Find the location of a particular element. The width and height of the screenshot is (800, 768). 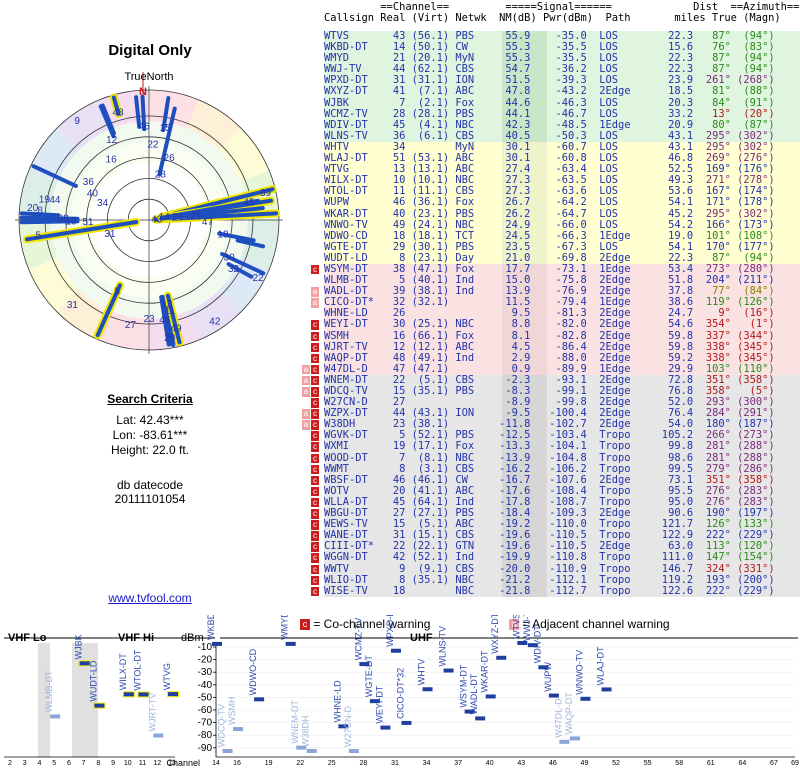

longitude: Lon: -83.61*** is located at coordinates (150, 435).